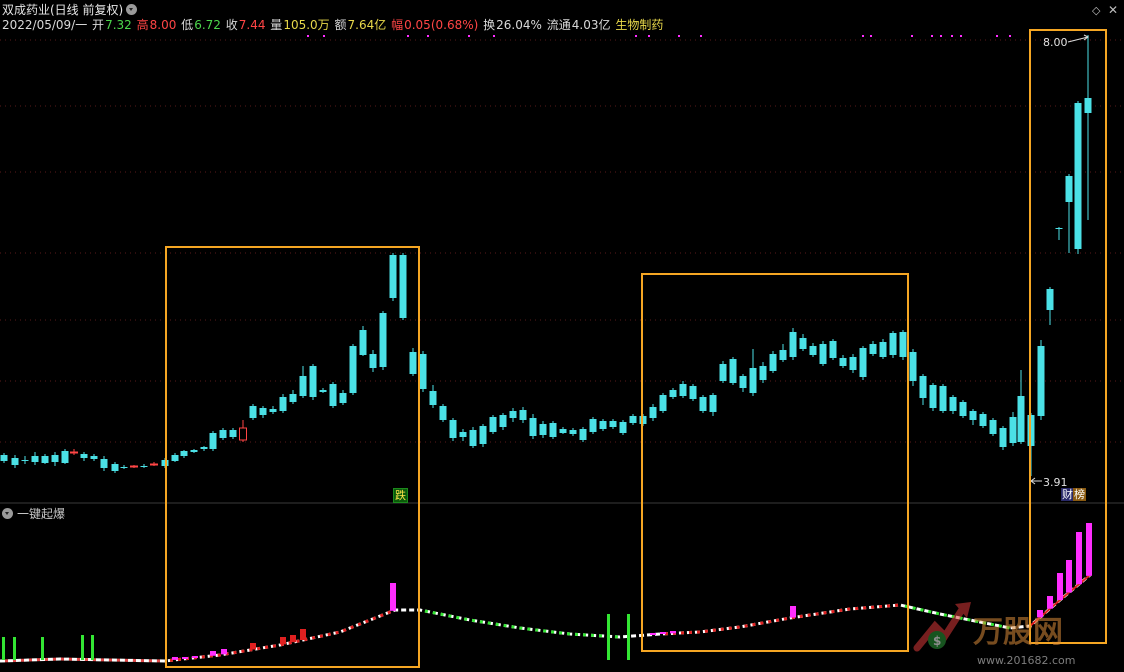 This screenshot has width=1124, height=672. I want to click on indicator-segment-green, so click(520, 623).